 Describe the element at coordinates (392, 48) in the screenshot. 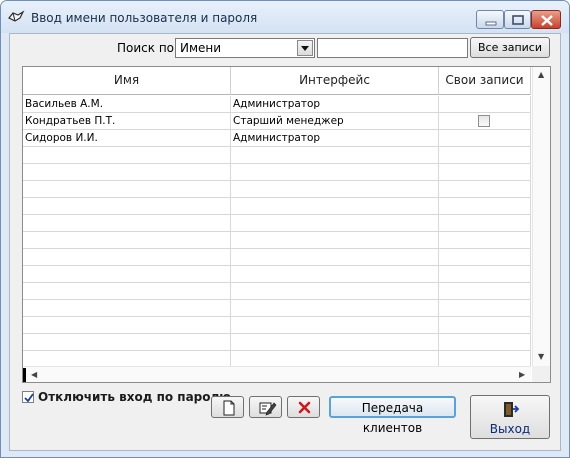

I see `search-input` at that location.